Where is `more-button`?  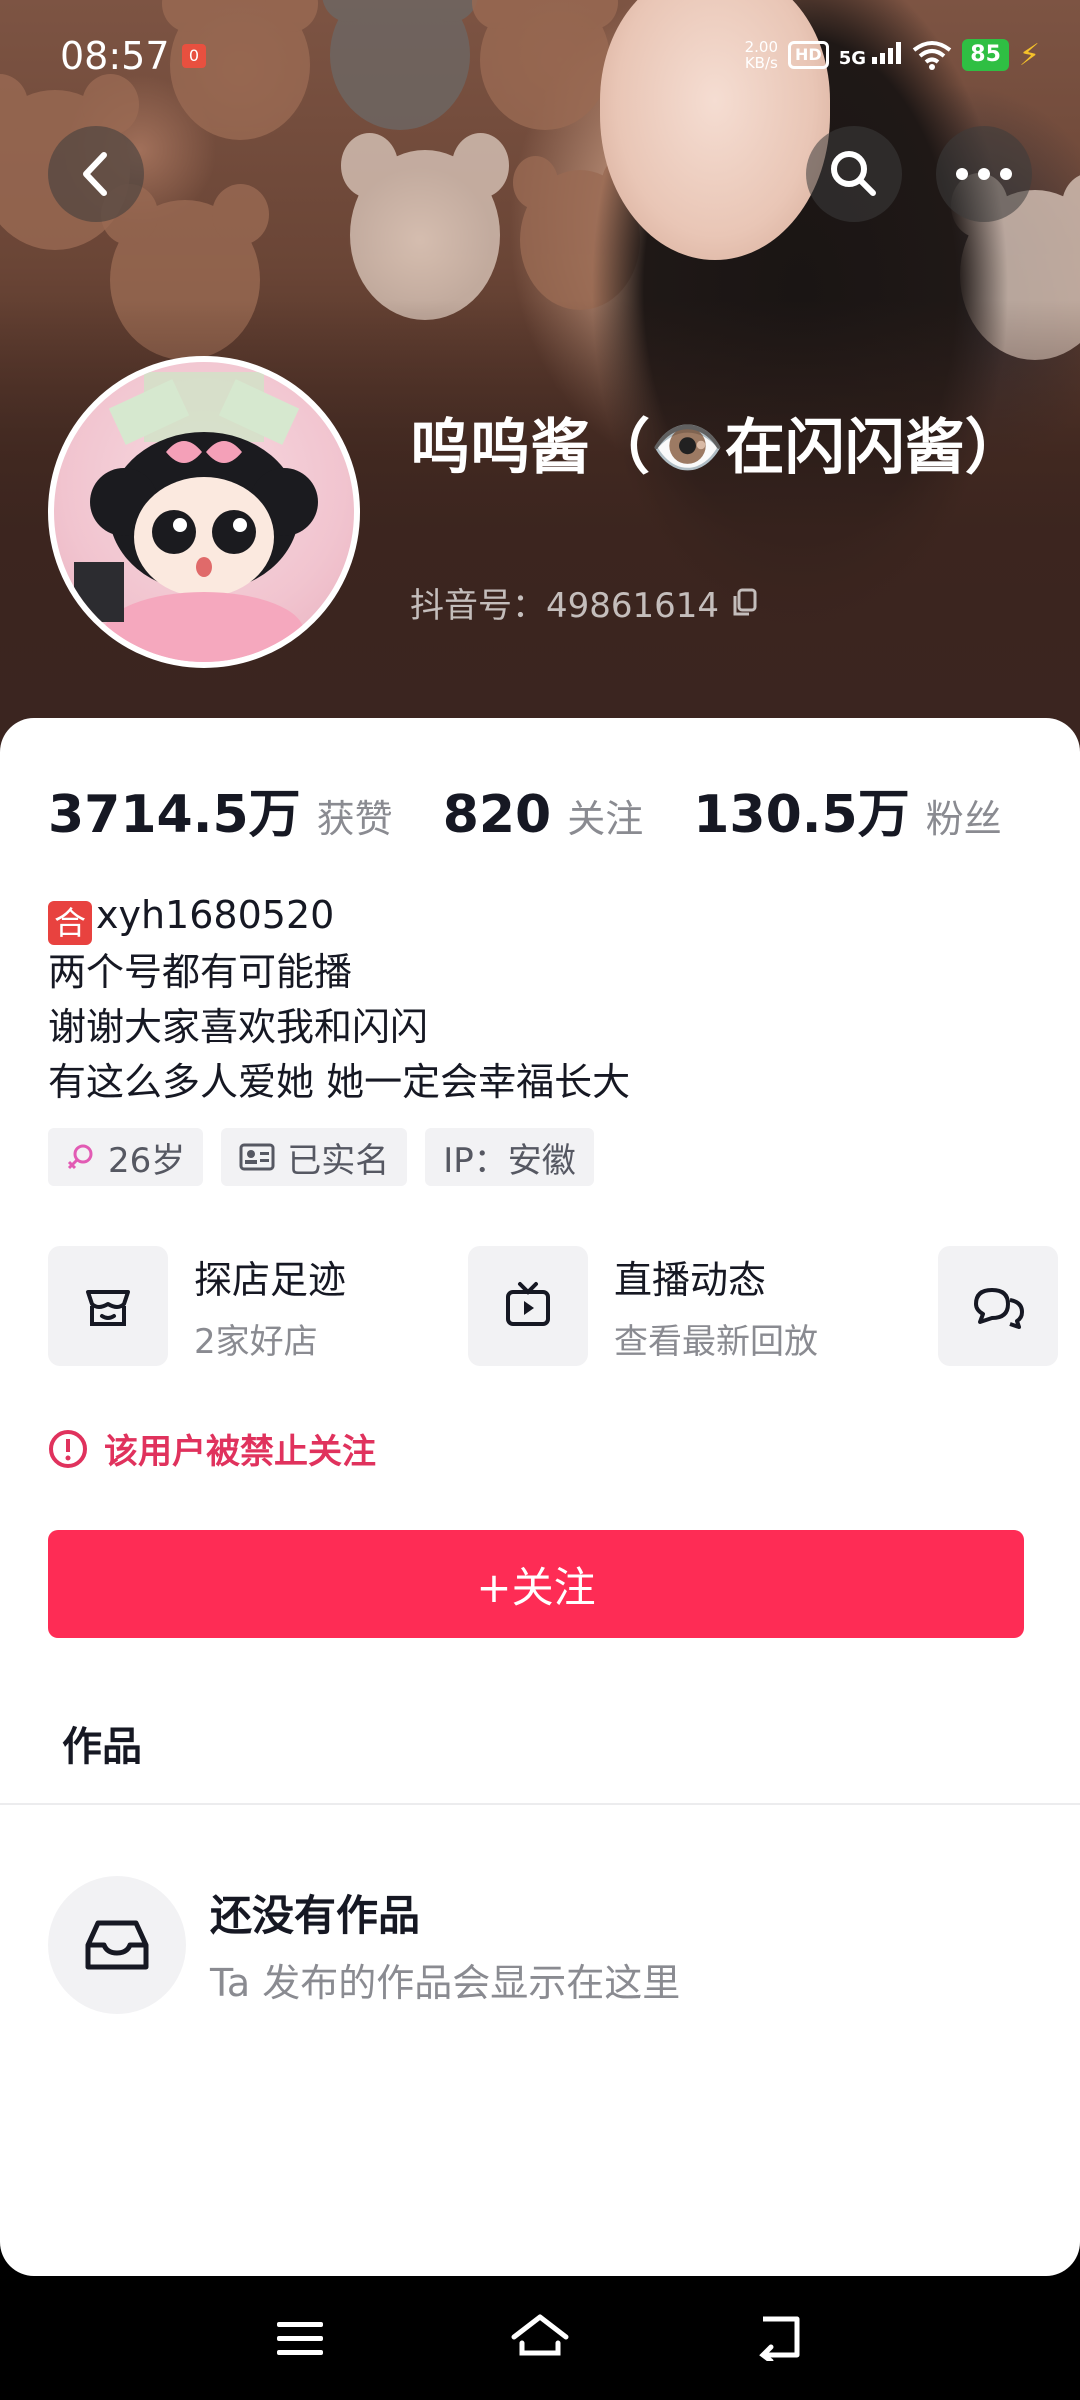 more-button is located at coordinates (984, 174).